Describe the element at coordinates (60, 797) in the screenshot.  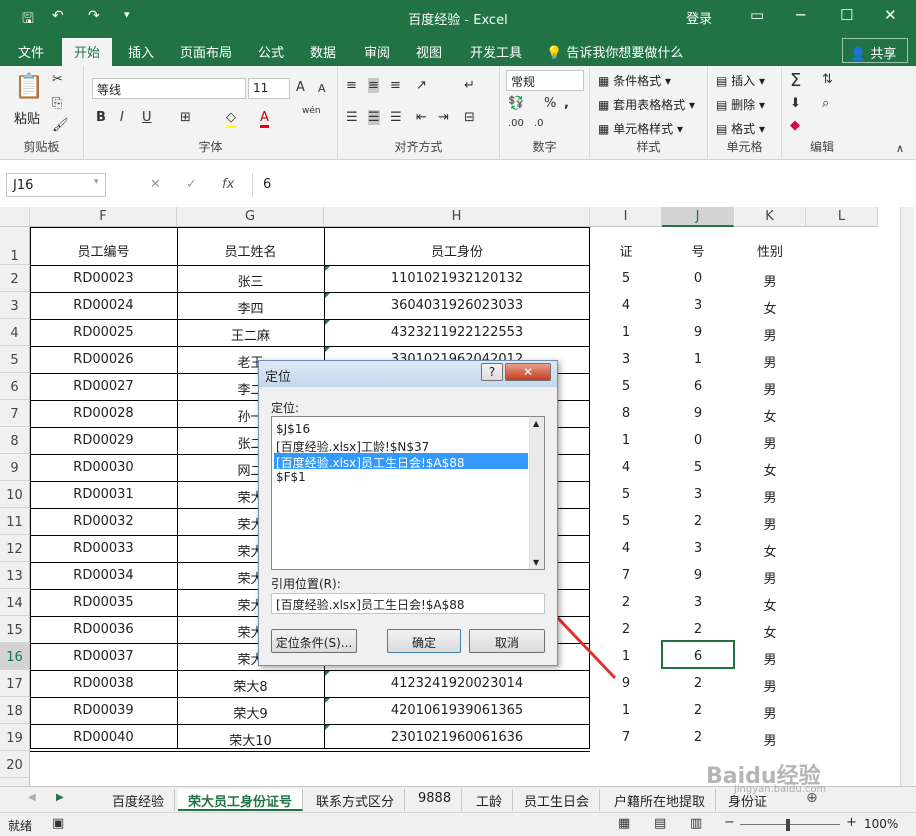
I see `next-sheet-icon: ▶` at that location.